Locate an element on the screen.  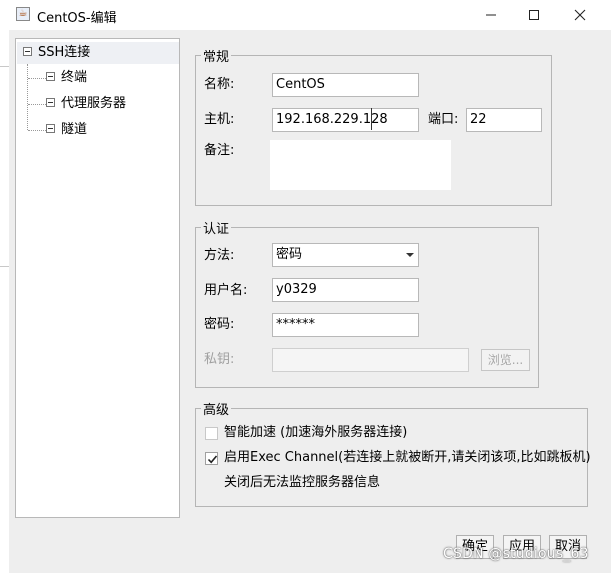
checkmark-icon is located at coordinates (212, 459).